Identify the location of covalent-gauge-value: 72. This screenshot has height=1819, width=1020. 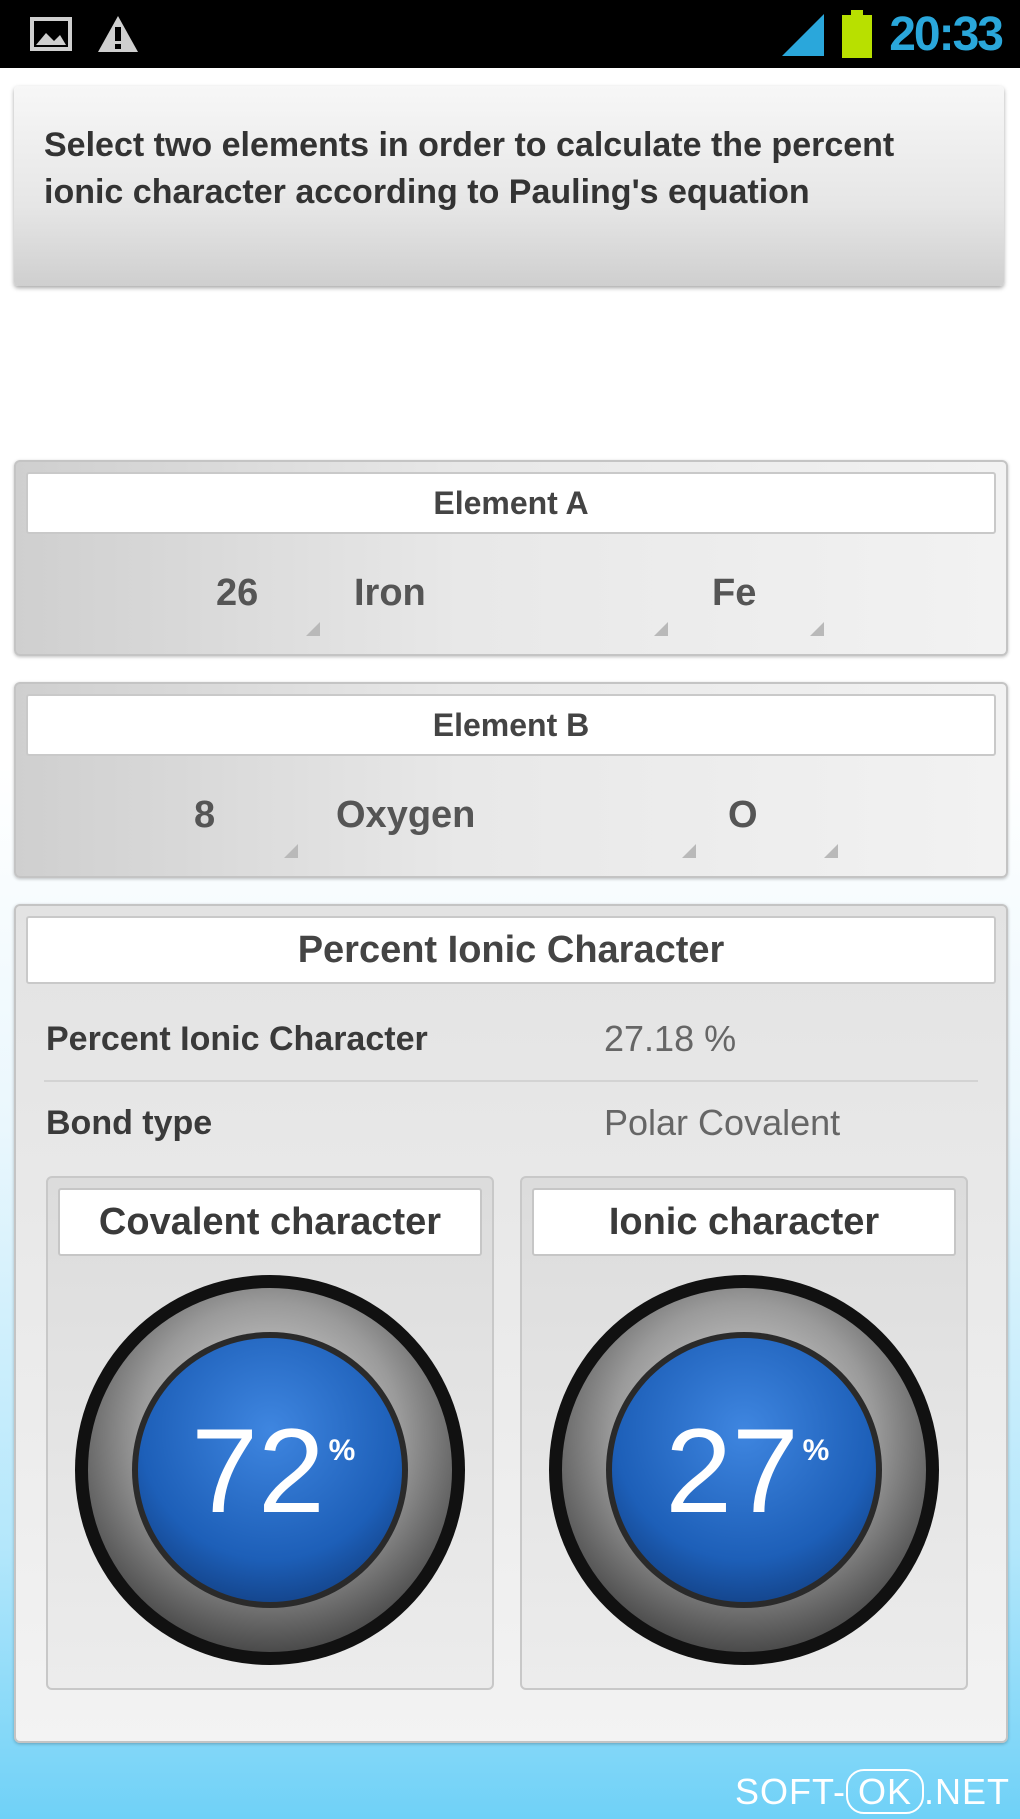
(257, 1471).